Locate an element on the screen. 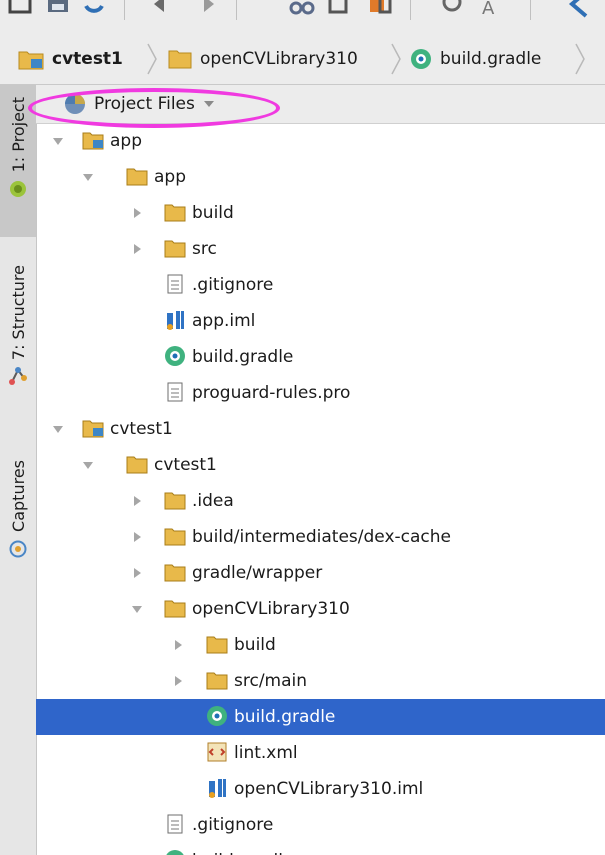 This screenshot has height=855, width=605. open-folder-icon is located at coordinates (20, 10).